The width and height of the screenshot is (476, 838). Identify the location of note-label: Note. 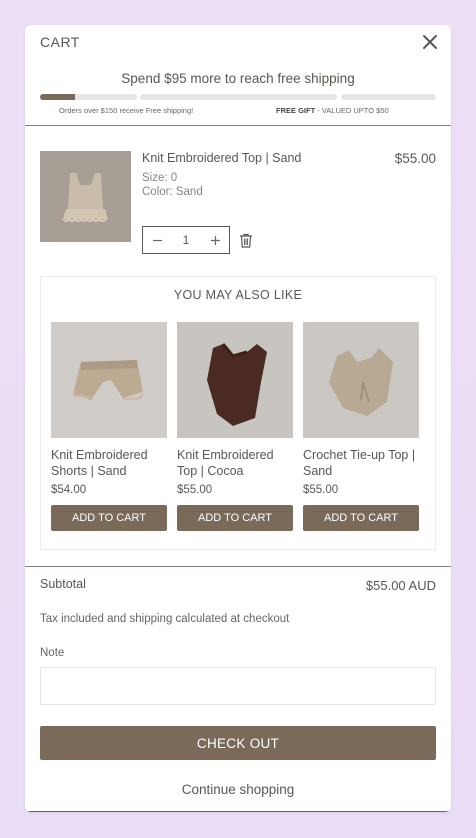
(52, 653).